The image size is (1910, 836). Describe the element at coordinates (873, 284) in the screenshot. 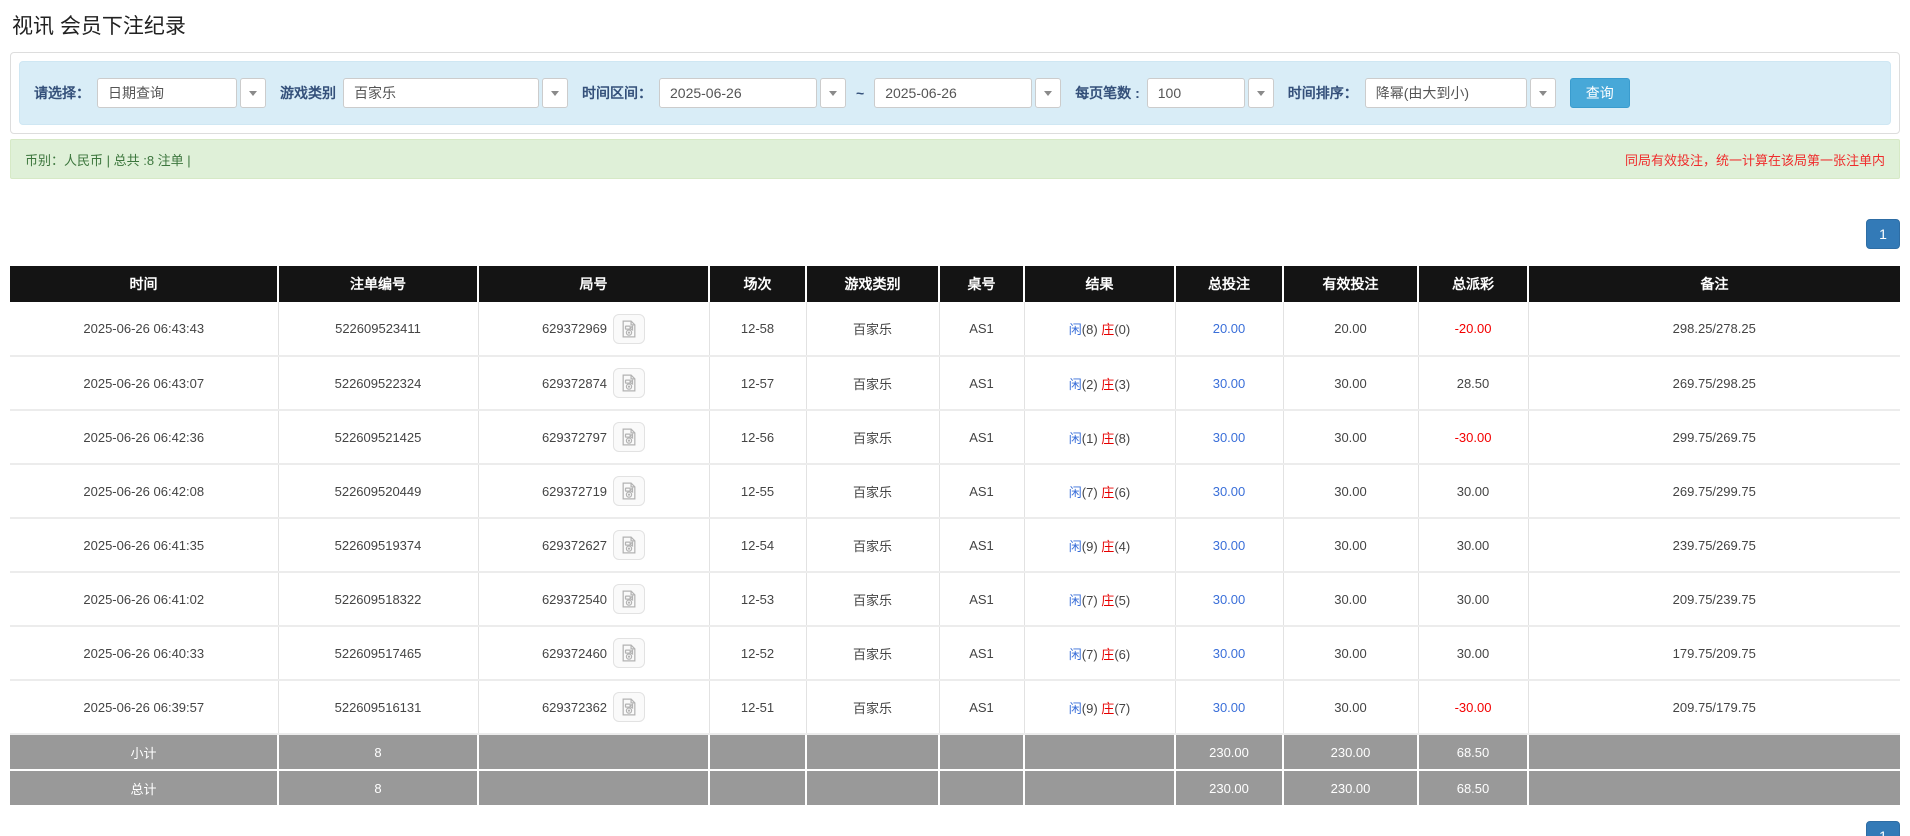

I see `header-game-type: 游戏类别` at that location.